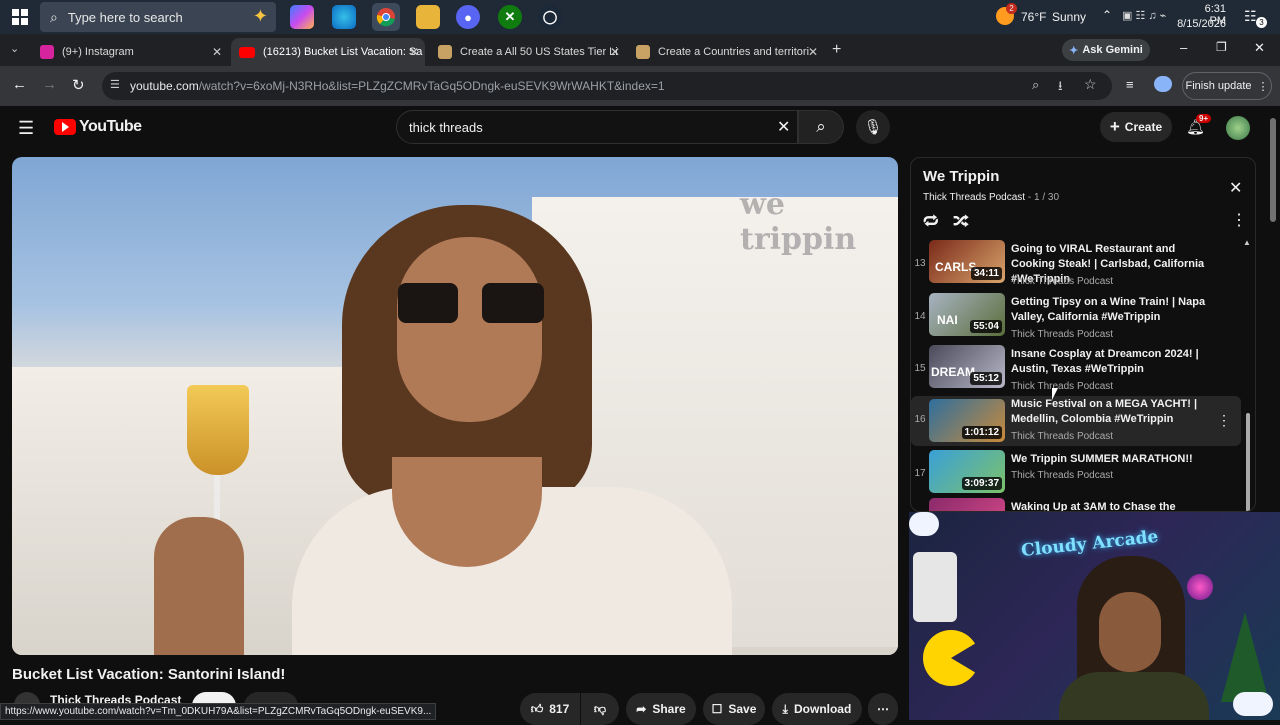 Image resolution: width=1280 pixels, height=725 pixels. What do you see at coordinates (344, 17) in the screenshot?
I see `edge-icon` at bounding box center [344, 17].